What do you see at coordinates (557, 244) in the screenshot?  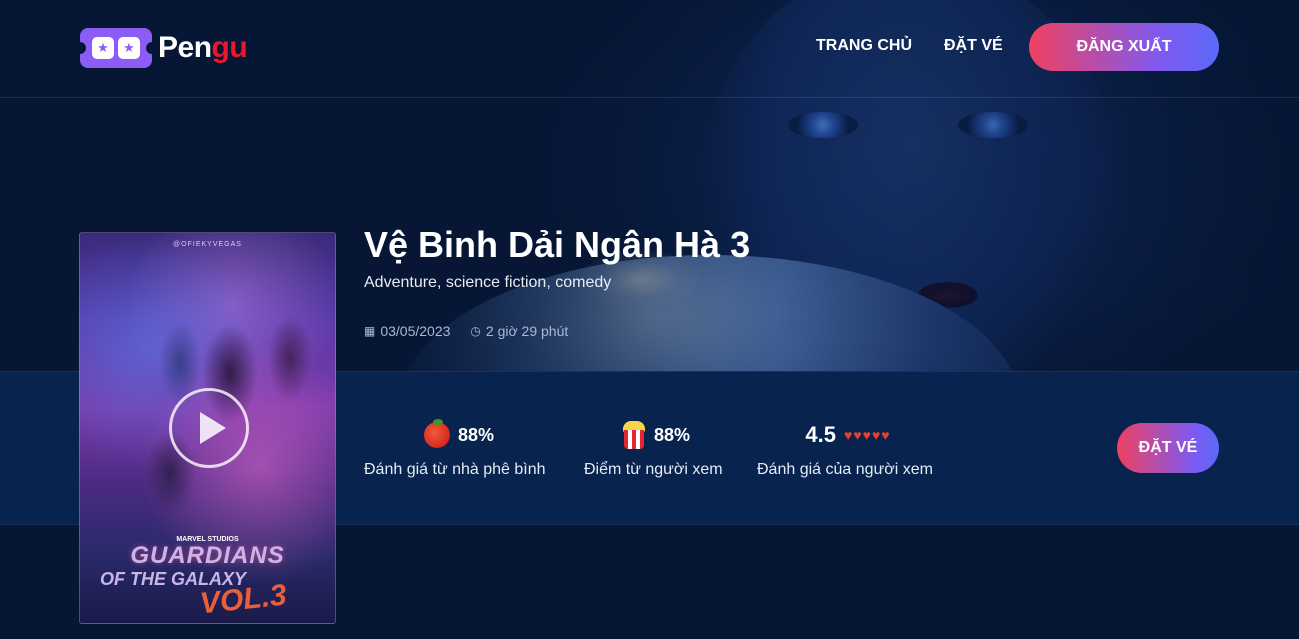 I see `movie-title: Vệ Binh Dải Ngân Hà 3` at bounding box center [557, 244].